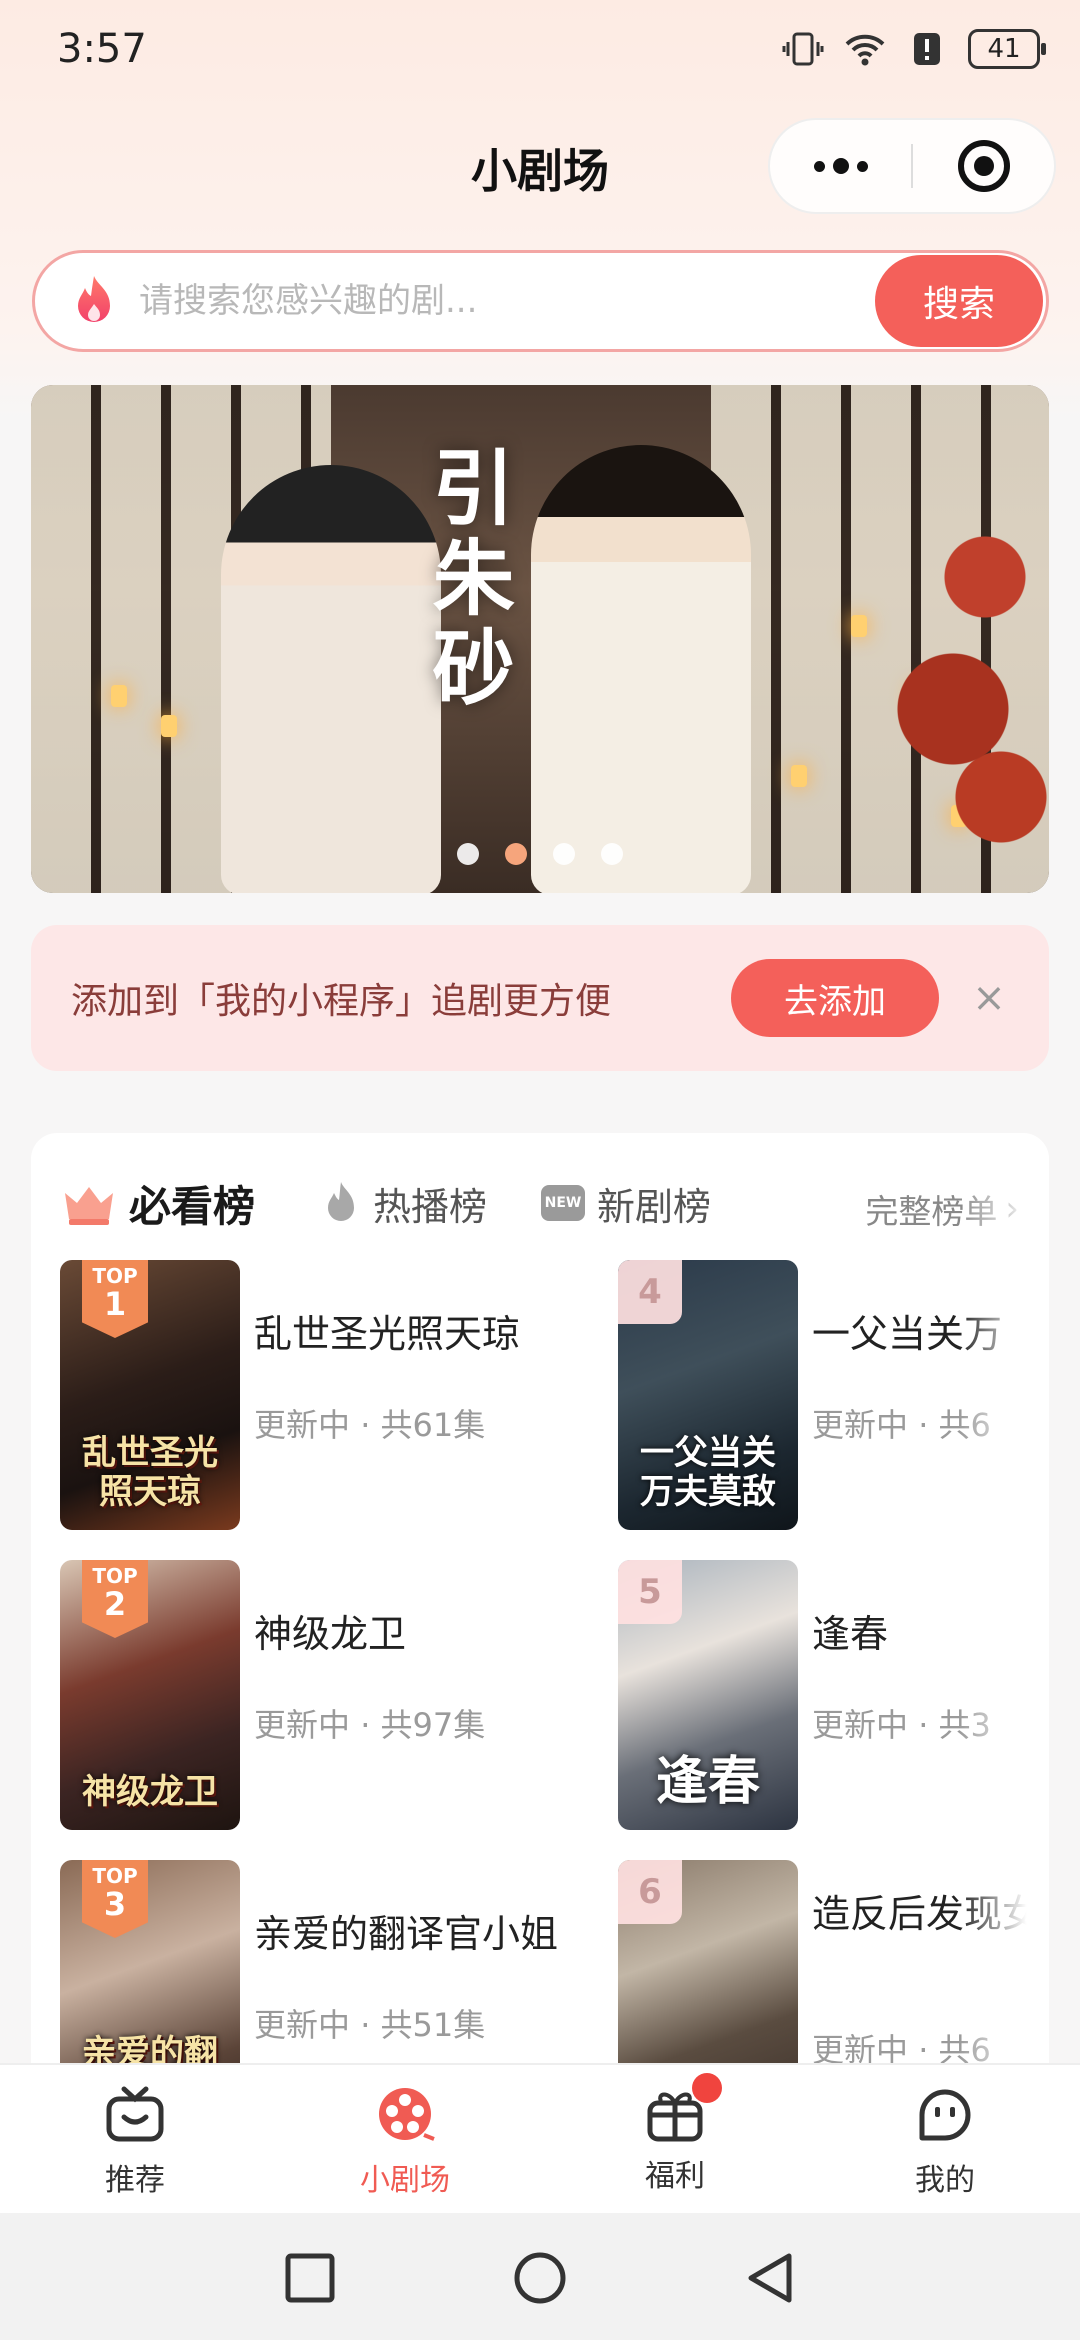  I want to click on miniapp-capsule, so click(912, 166).